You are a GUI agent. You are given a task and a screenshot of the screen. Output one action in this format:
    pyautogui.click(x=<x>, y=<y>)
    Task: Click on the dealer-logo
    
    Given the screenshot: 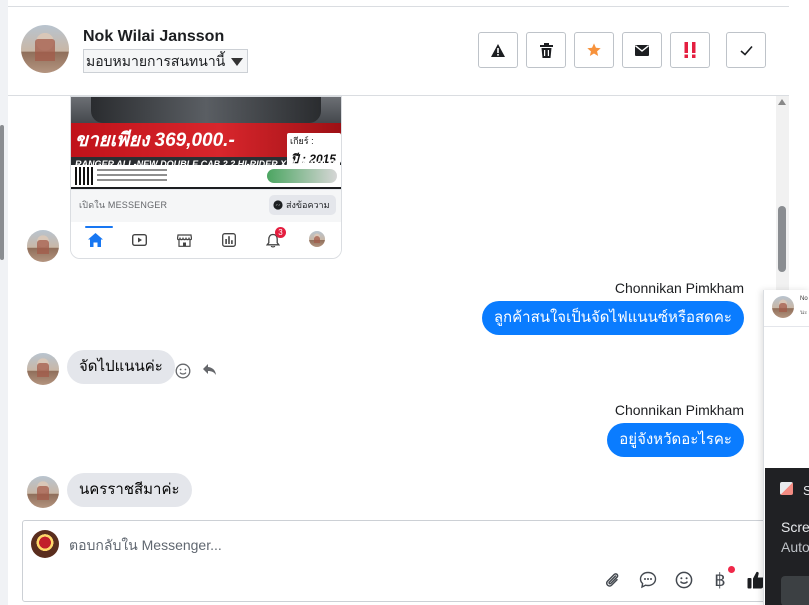 What is the action you would take?
    pyautogui.click(x=302, y=176)
    